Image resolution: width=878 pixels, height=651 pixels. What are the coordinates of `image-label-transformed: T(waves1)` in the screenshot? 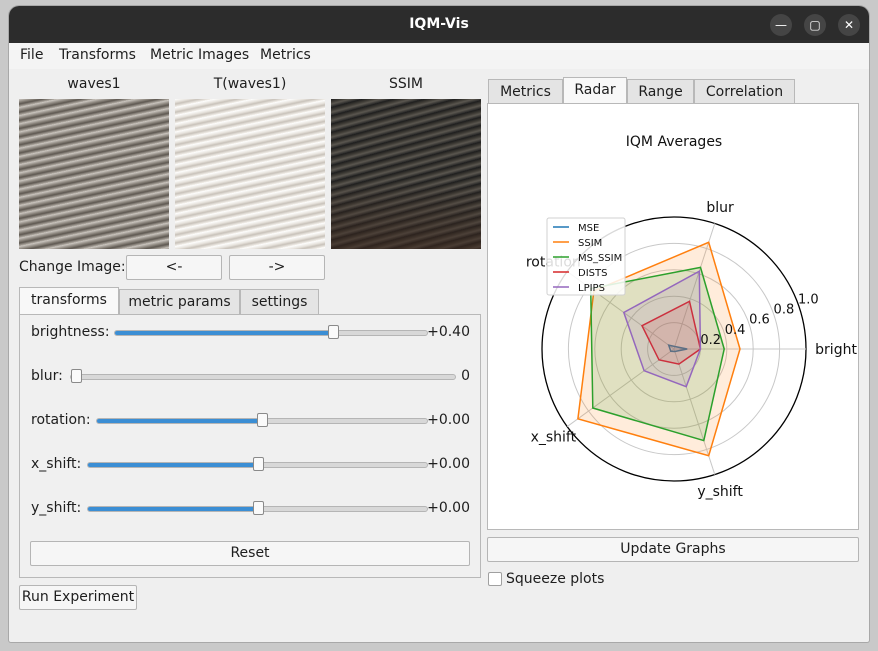 It's located at (250, 84).